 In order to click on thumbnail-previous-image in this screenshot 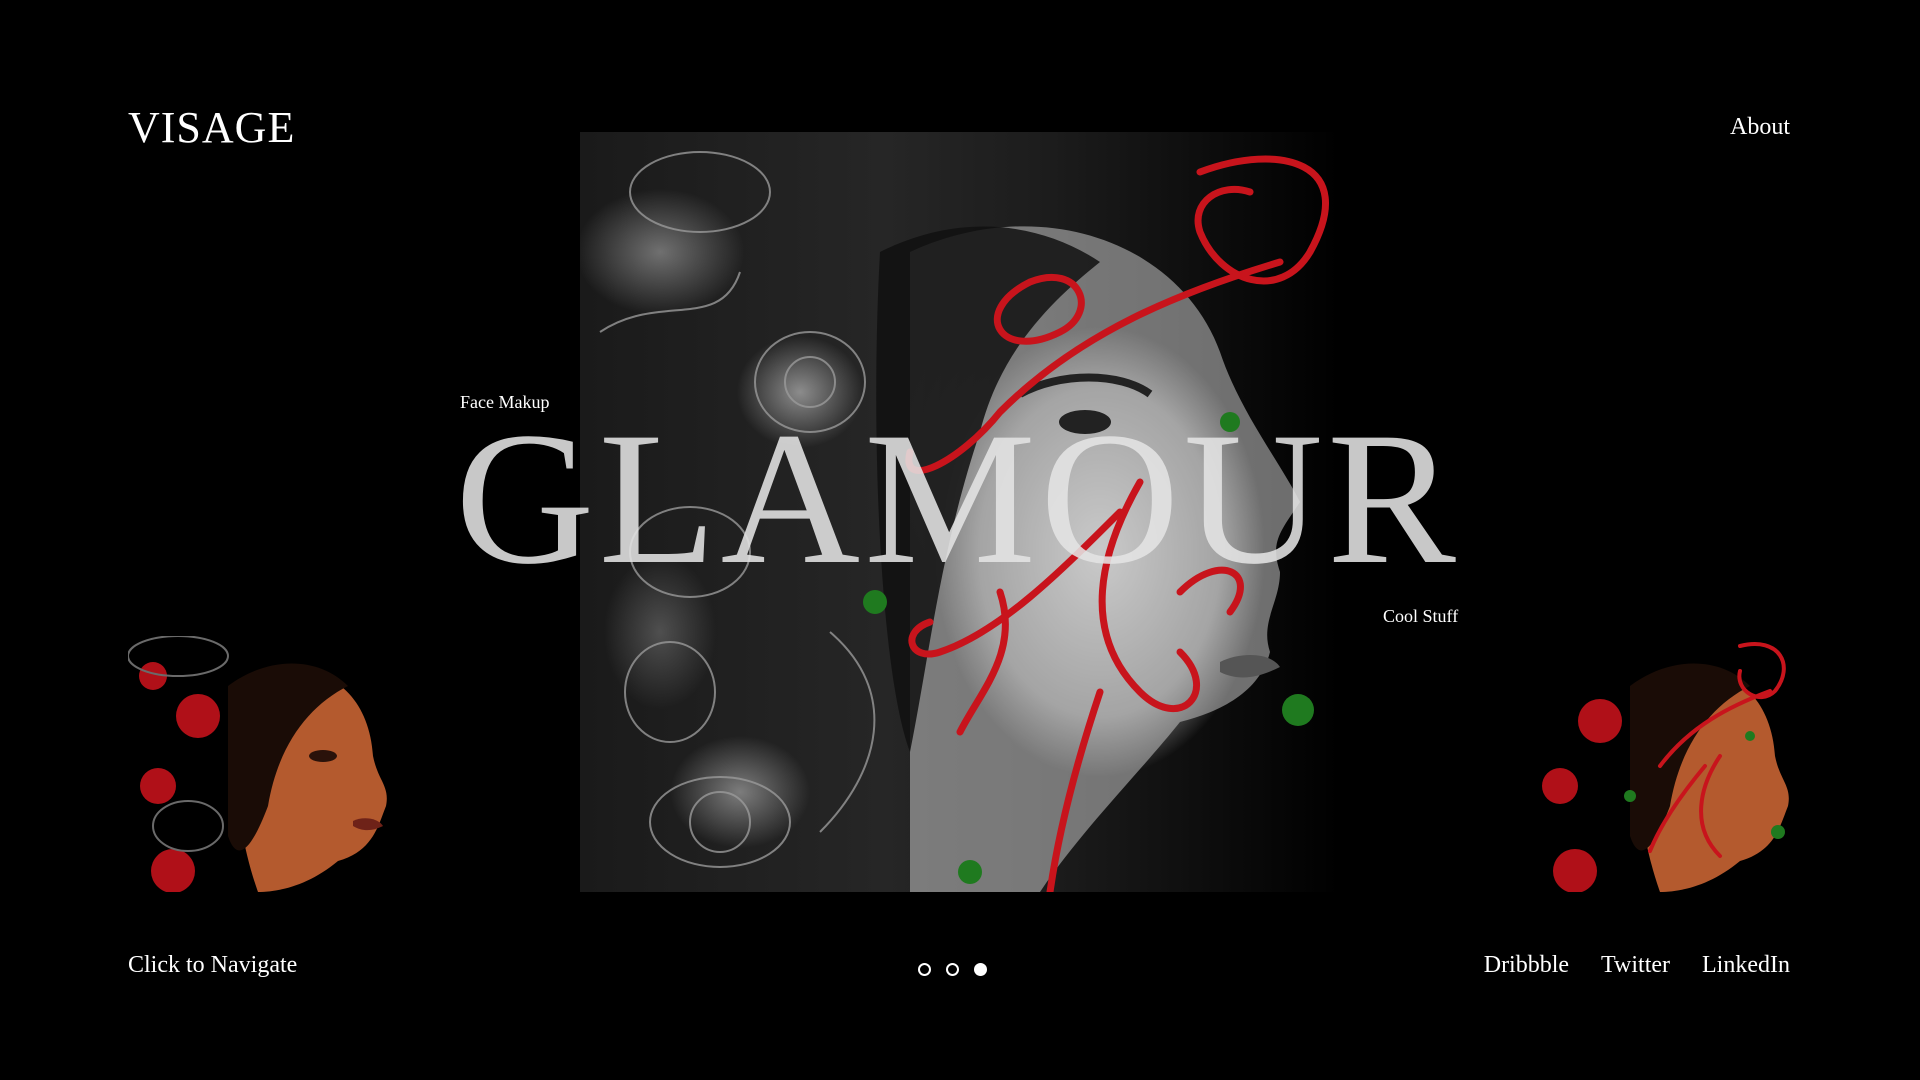, I will do `click(259, 764)`.